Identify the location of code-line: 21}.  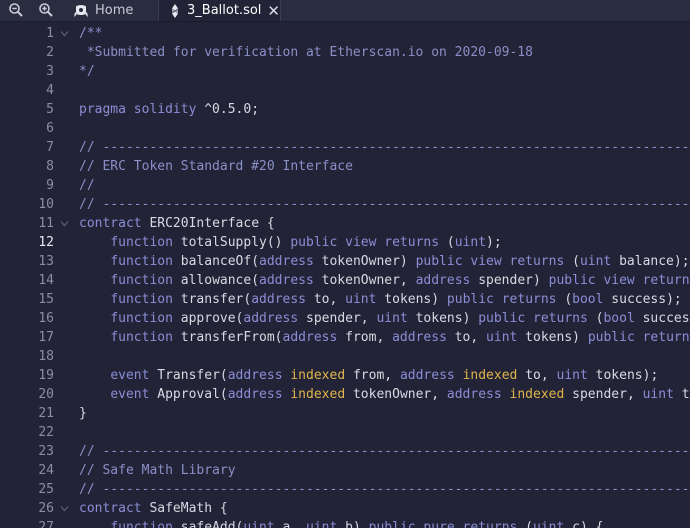
(345, 413).